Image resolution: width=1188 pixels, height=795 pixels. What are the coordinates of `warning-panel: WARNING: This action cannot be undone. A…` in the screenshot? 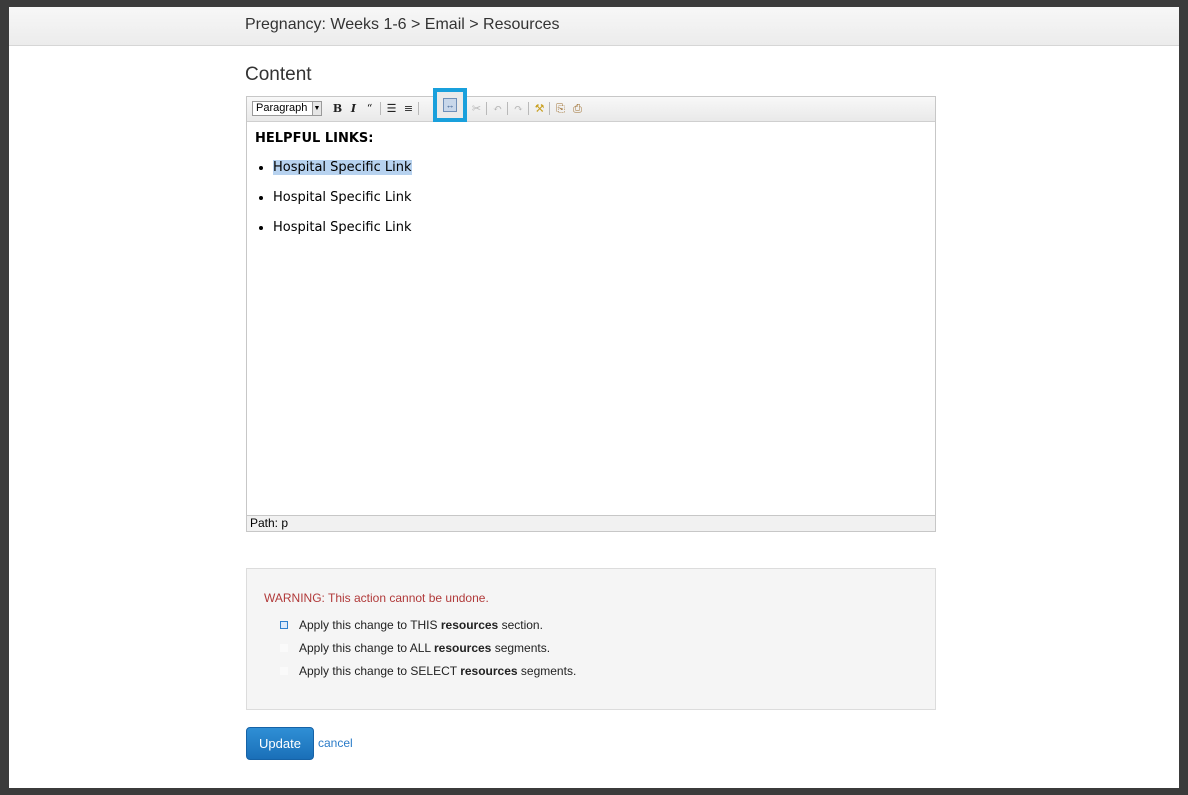 It's located at (591, 639).